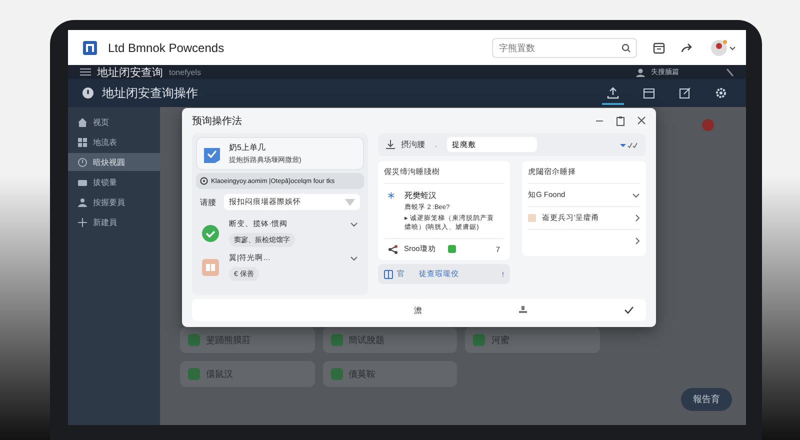 Image resolution: width=800 pixels, height=440 pixels. What do you see at coordinates (166, 47) in the screenshot?
I see `brand-name: Ltd Bmnok Powcends` at bounding box center [166, 47].